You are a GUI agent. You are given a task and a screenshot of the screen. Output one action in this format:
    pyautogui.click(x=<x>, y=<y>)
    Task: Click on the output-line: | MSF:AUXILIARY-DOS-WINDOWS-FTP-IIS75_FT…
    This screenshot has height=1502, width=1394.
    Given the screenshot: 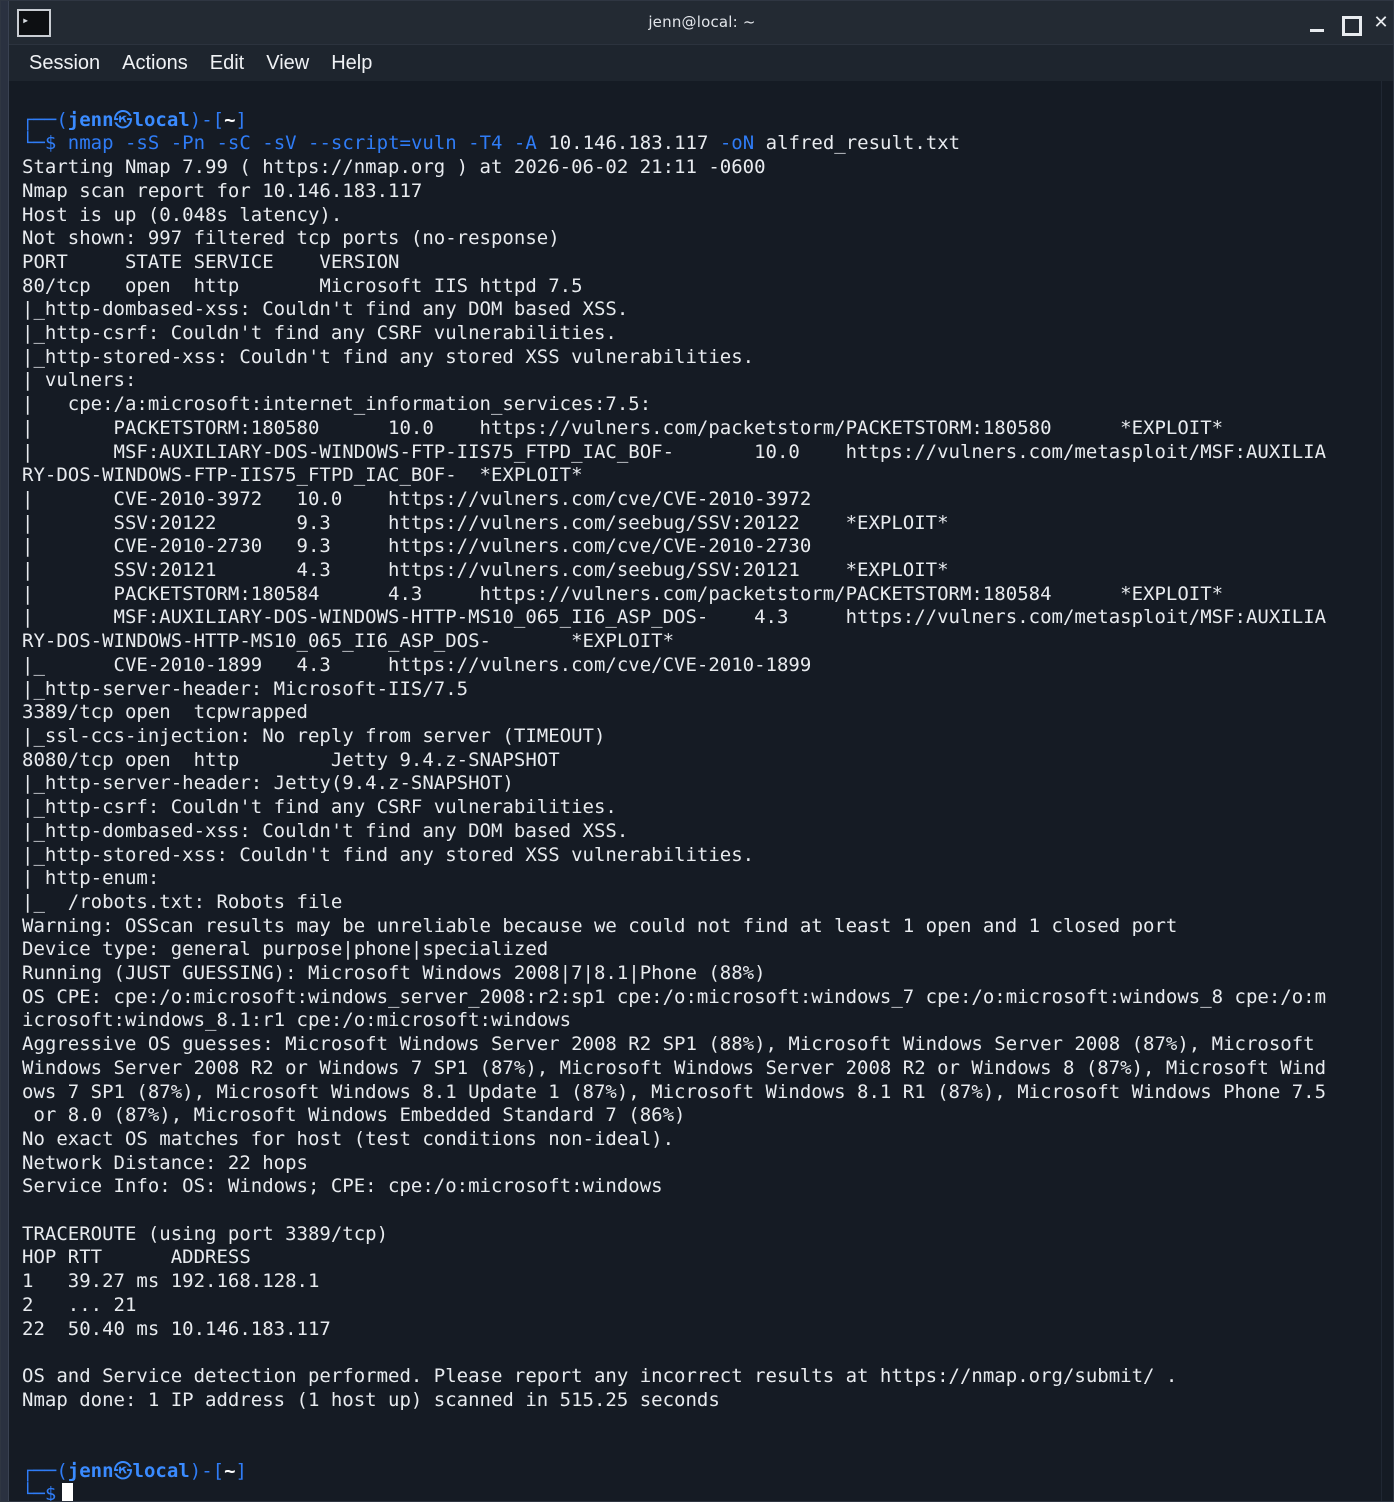 What is the action you would take?
    pyautogui.click(x=674, y=451)
    